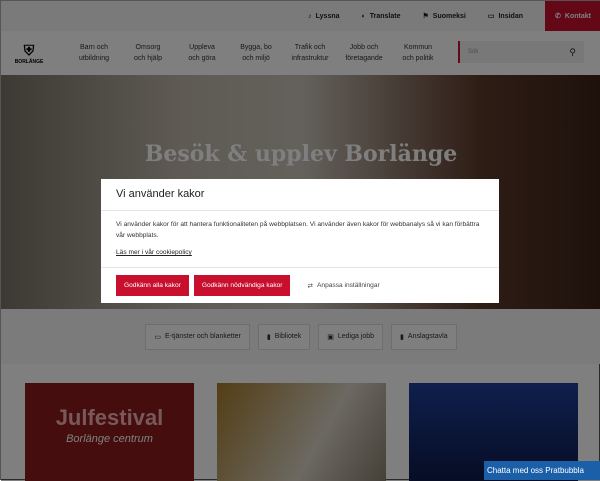  What do you see at coordinates (542, 470) in the screenshot?
I see `chat-button: Chatta med oss Pratbubbla` at bounding box center [542, 470].